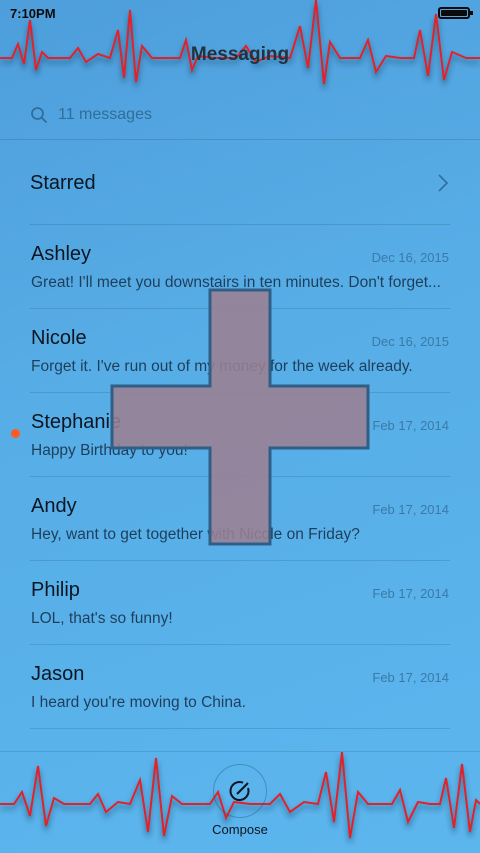  I want to click on compose-circle, so click(240, 791).